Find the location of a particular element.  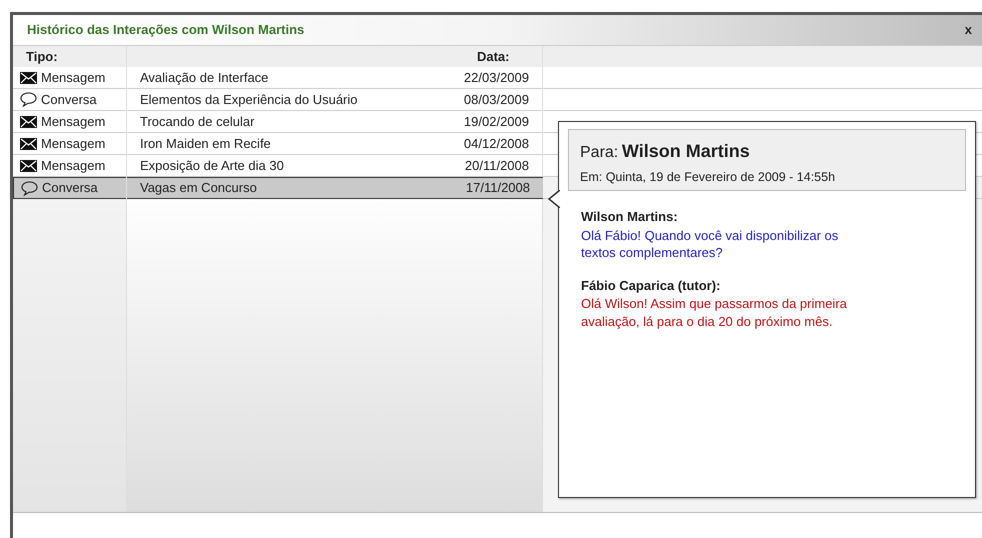

subject-text: Elementos da Experiência do Usuário is located at coordinates (249, 99).